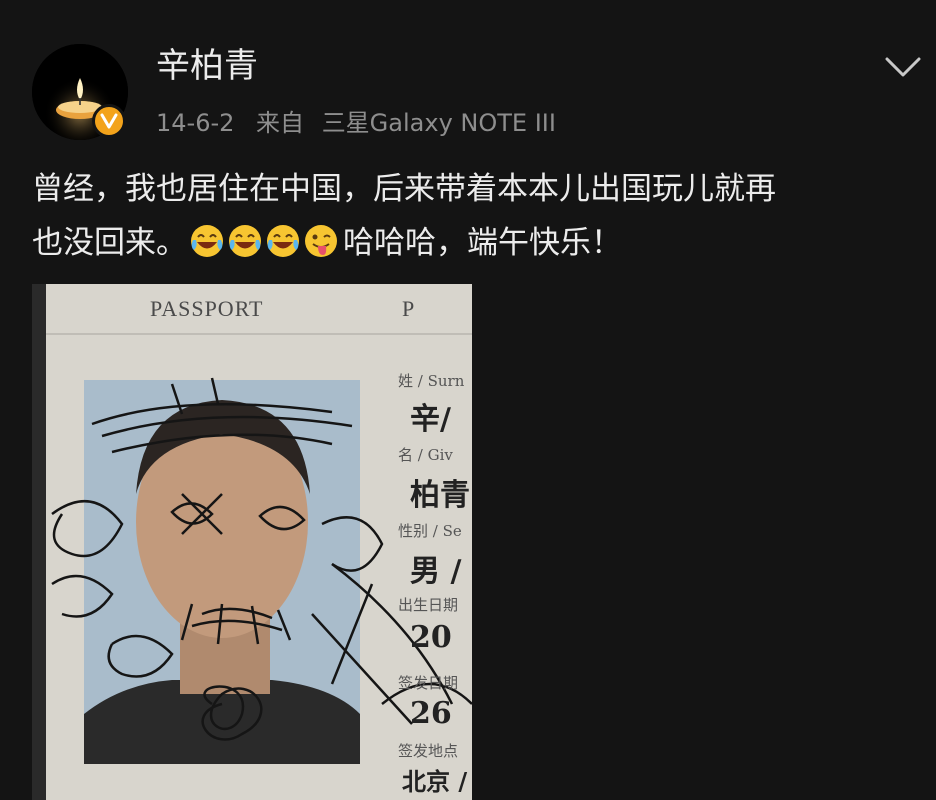  I want to click on surname-label: 姓 / Surn, so click(431, 381).